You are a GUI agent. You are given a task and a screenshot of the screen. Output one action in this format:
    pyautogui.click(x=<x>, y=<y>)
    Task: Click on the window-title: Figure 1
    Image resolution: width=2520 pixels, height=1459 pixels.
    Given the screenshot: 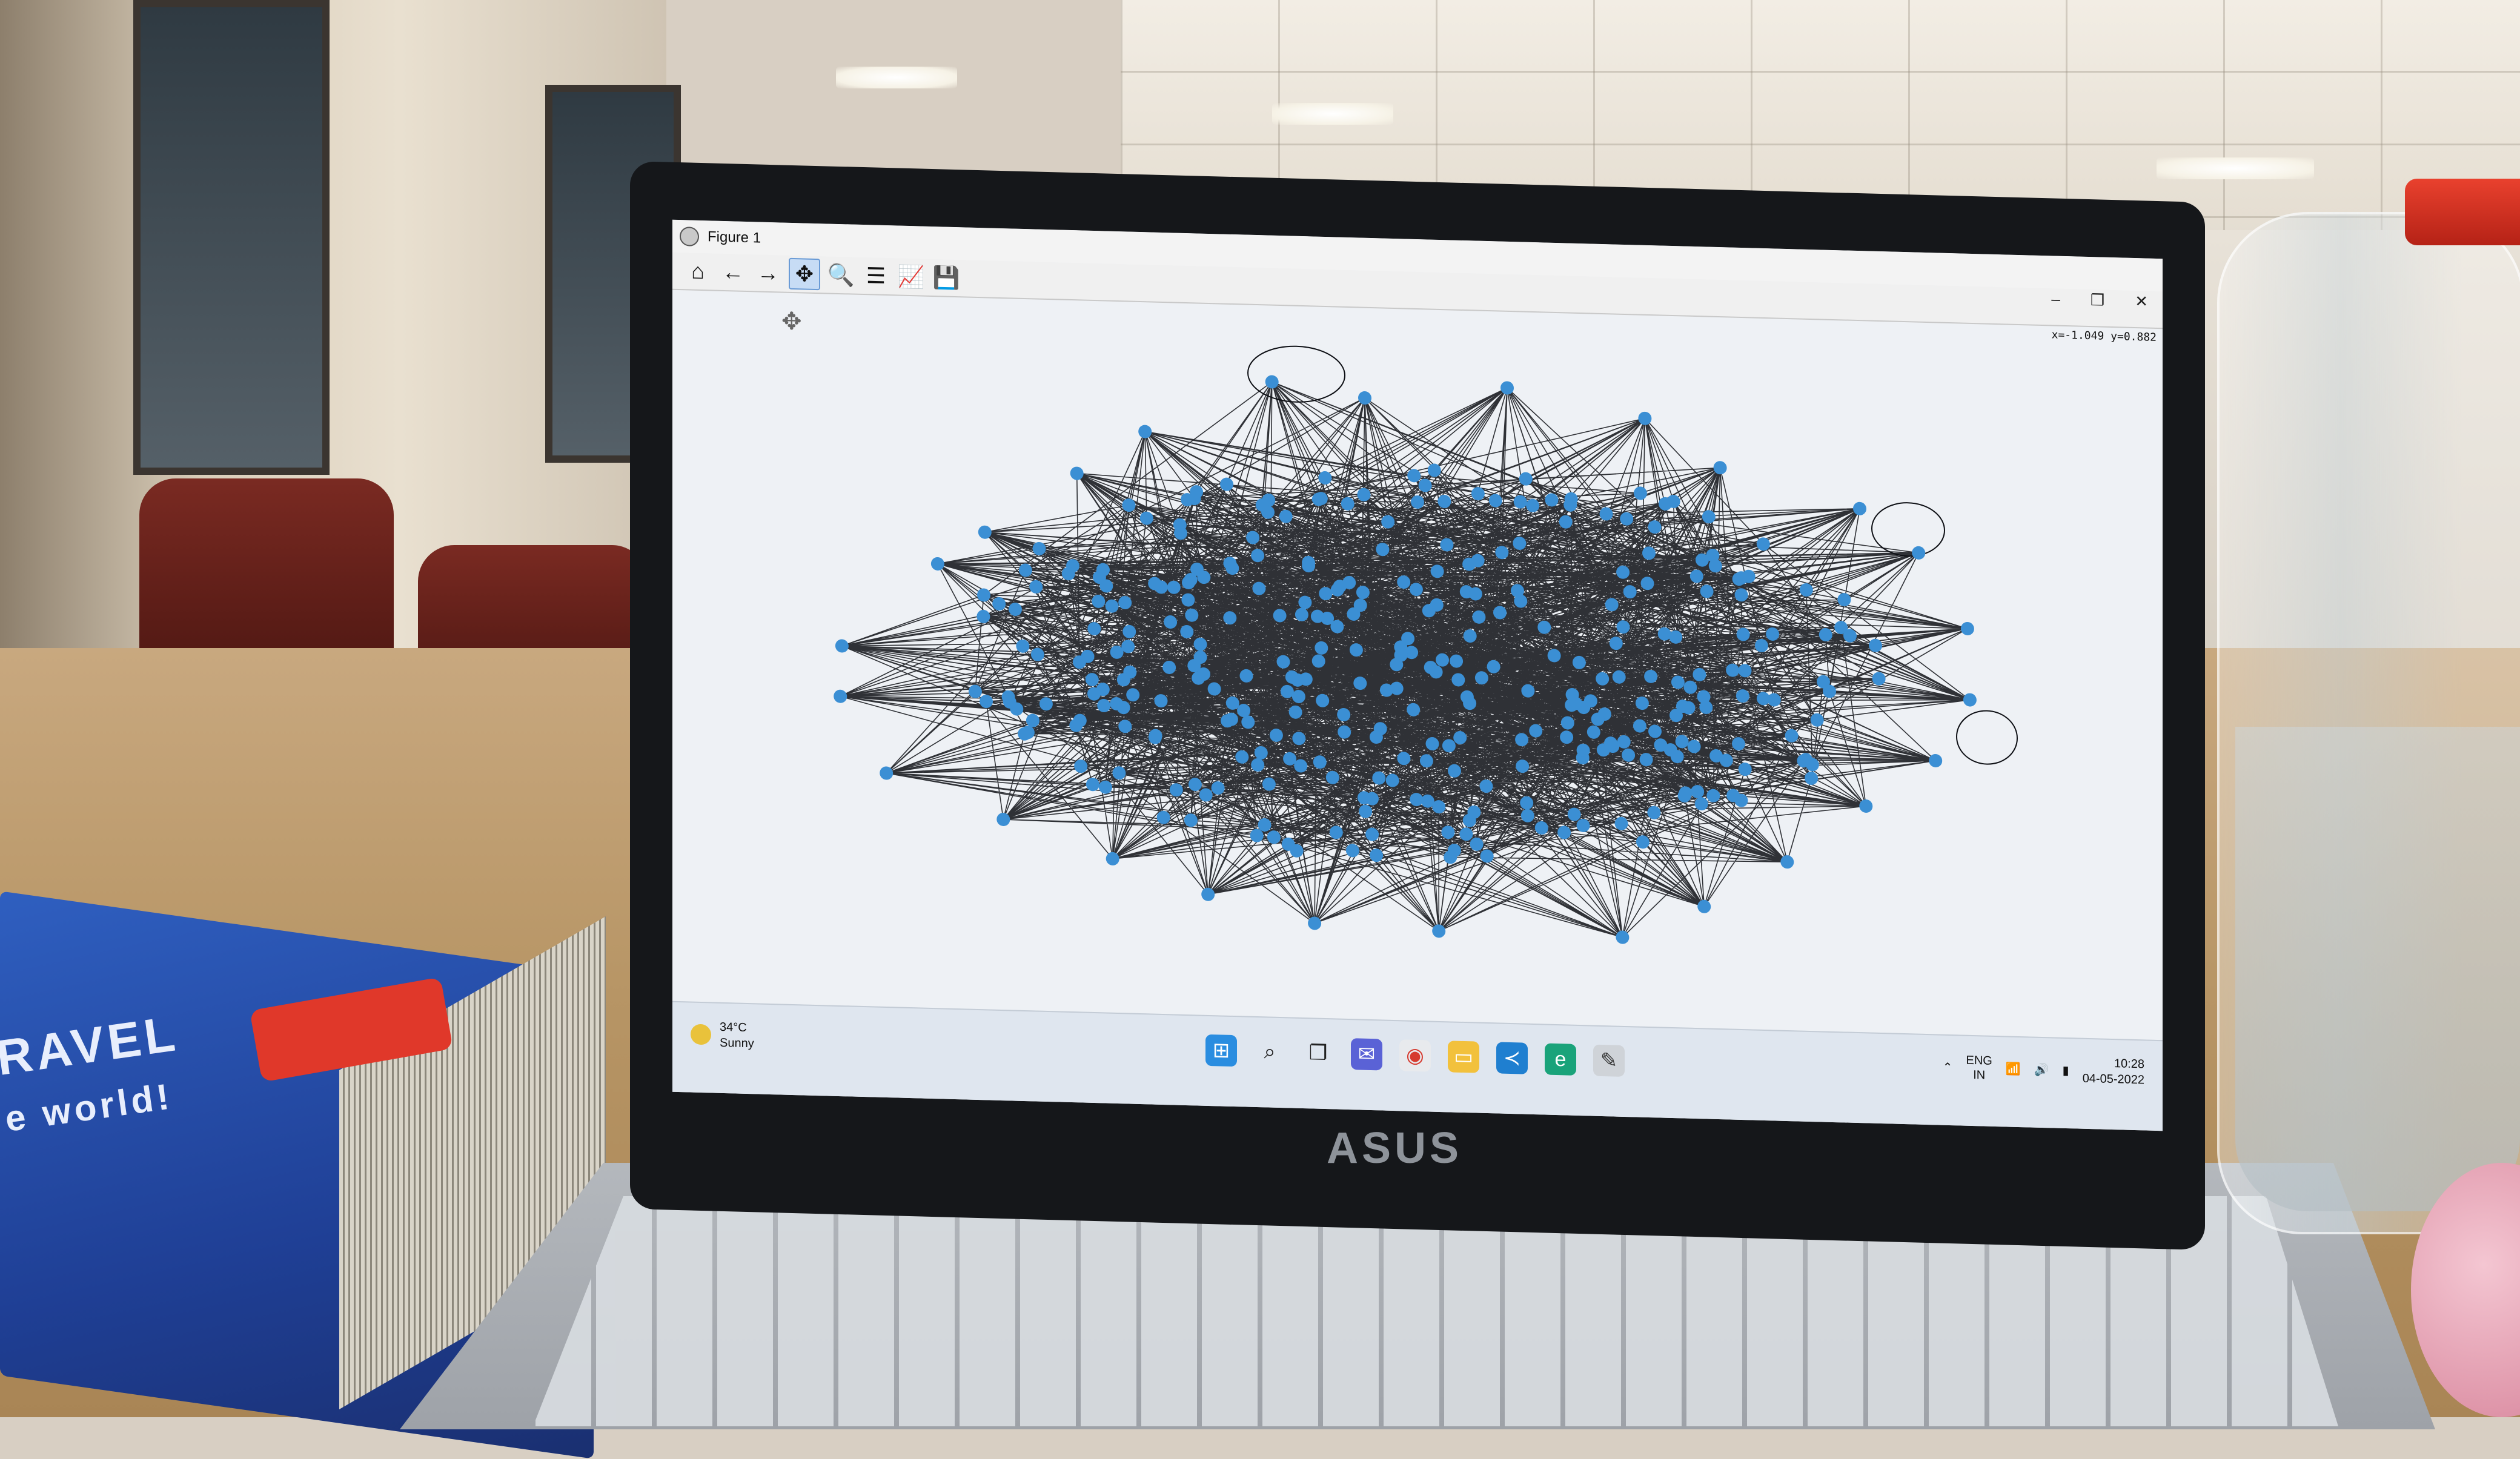 What is the action you would take?
    pyautogui.click(x=734, y=237)
    